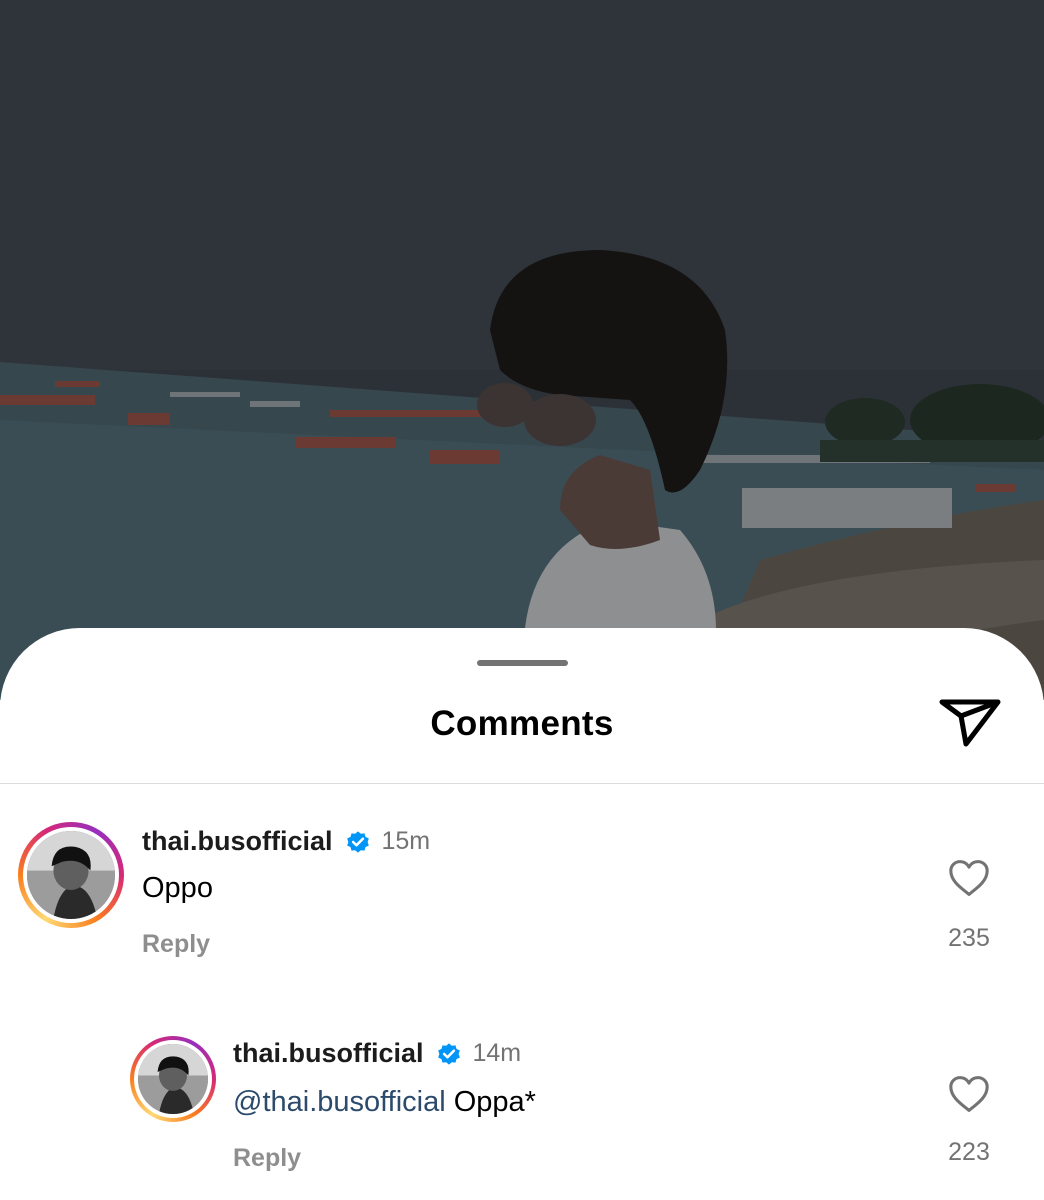  What do you see at coordinates (406, 841) in the screenshot?
I see `comment-time: 15m` at bounding box center [406, 841].